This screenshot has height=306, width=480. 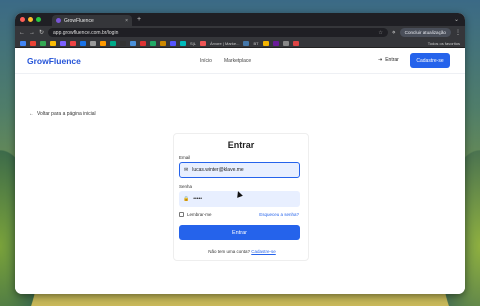 What do you see at coordinates (193, 43) in the screenshot?
I see `bookmark-text: S|L` at bounding box center [193, 43].